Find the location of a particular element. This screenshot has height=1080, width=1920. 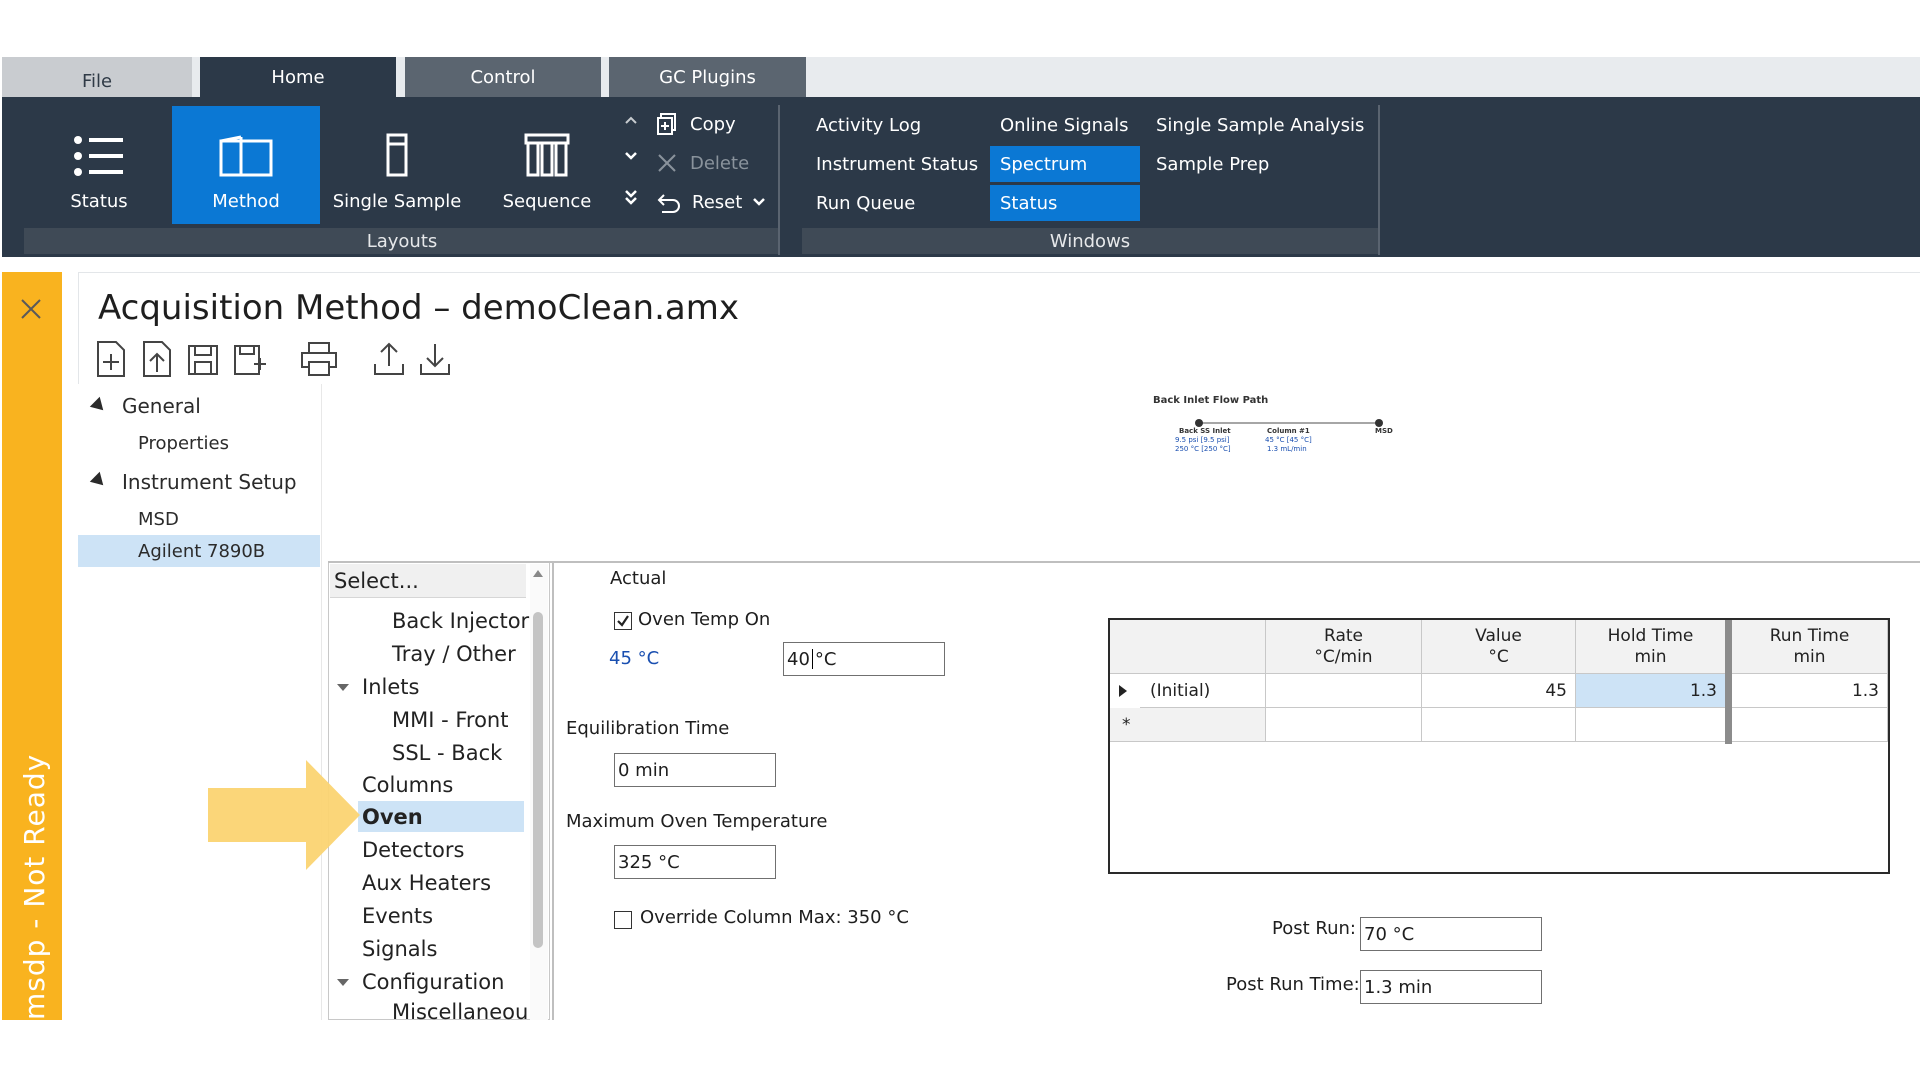

value-column-header: Value °C is located at coordinates (1499, 647).